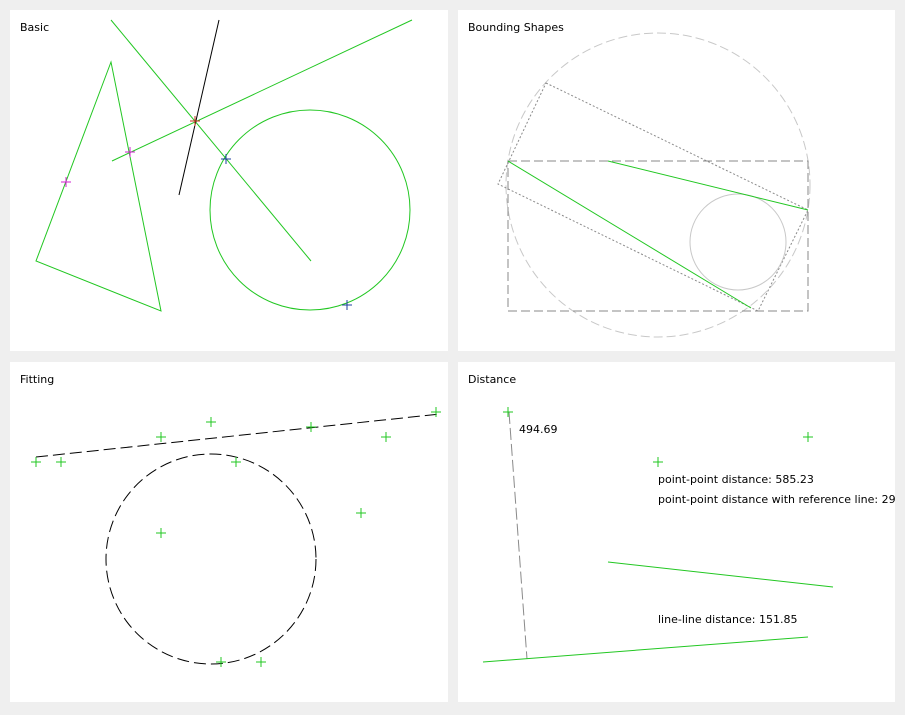 The image size is (905, 715). What do you see at coordinates (720, 574) in the screenshot?
I see `green-line-upper` at bounding box center [720, 574].